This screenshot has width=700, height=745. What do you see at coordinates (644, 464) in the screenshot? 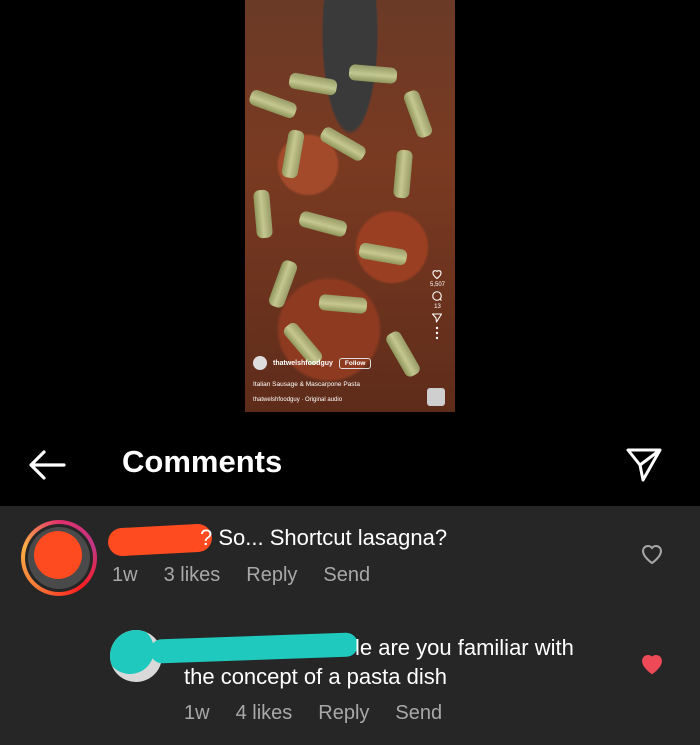
I see `share-icon` at bounding box center [644, 464].